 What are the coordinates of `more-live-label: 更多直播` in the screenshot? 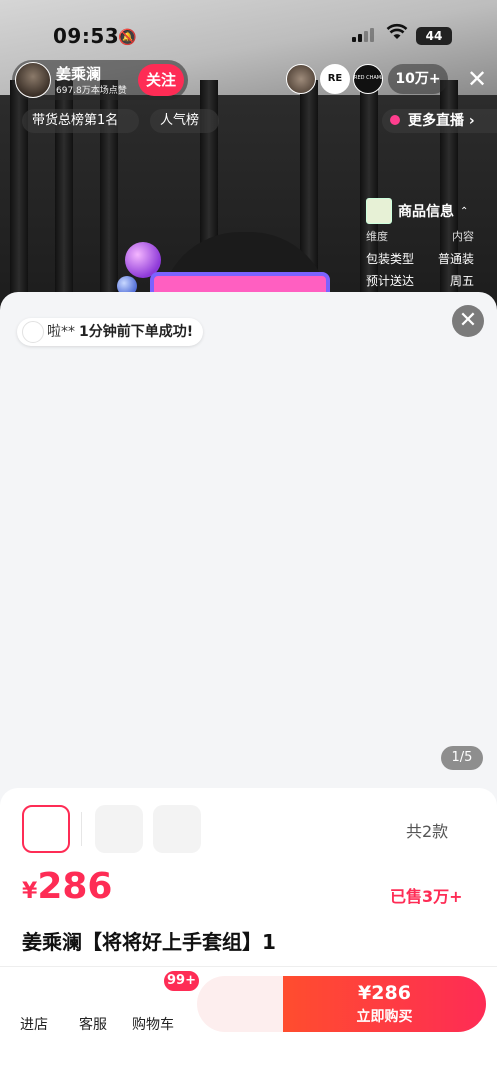 It's located at (436, 121).